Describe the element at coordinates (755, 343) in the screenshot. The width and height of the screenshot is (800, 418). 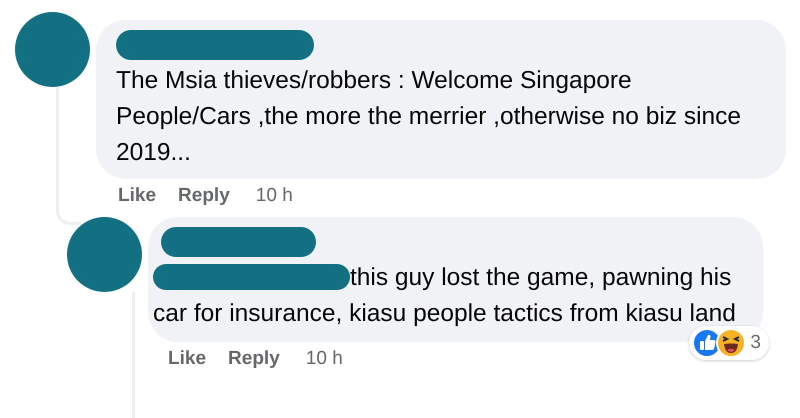
I see `reaction-count: 3` at that location.